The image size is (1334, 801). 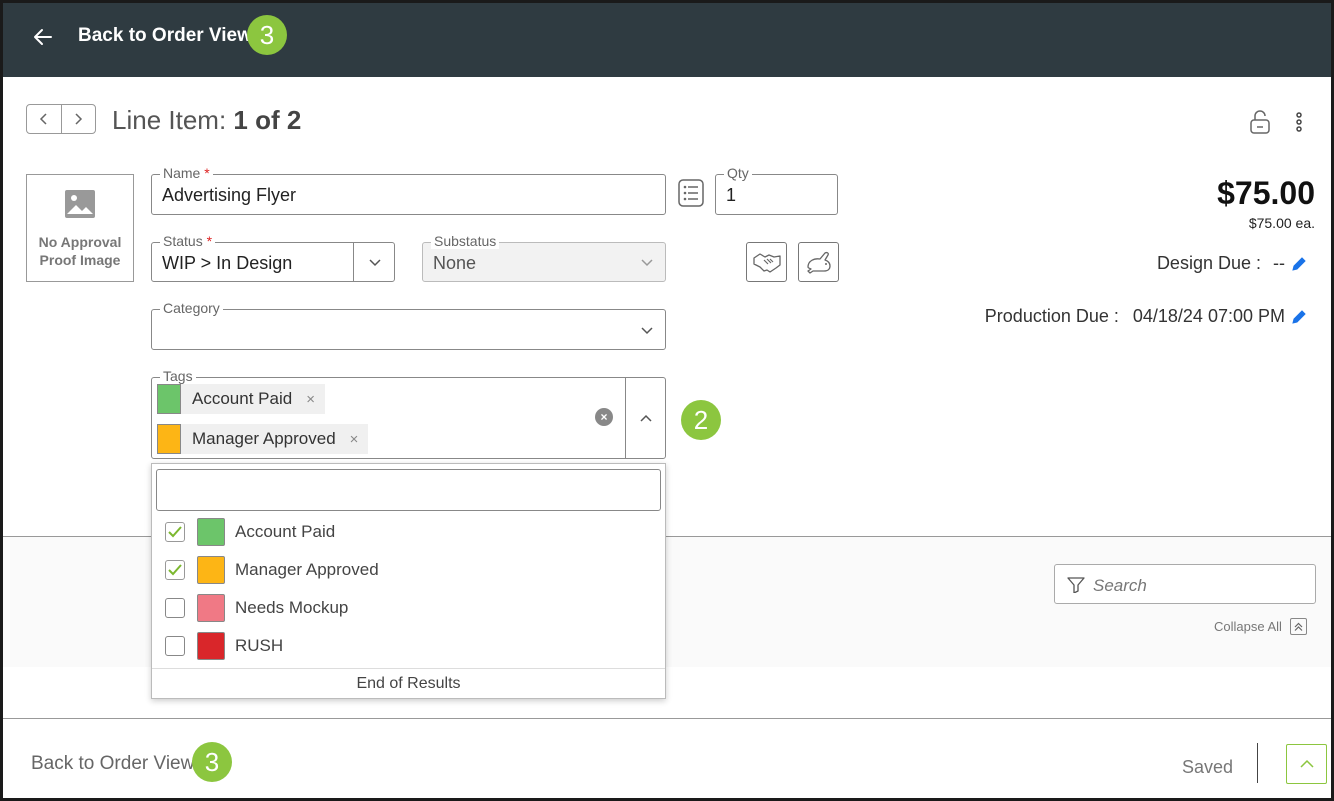 What do you see at coordinates (1260, 122) in the screenshot?
I see `unlock-icon` at bounding box center [1260, 122].